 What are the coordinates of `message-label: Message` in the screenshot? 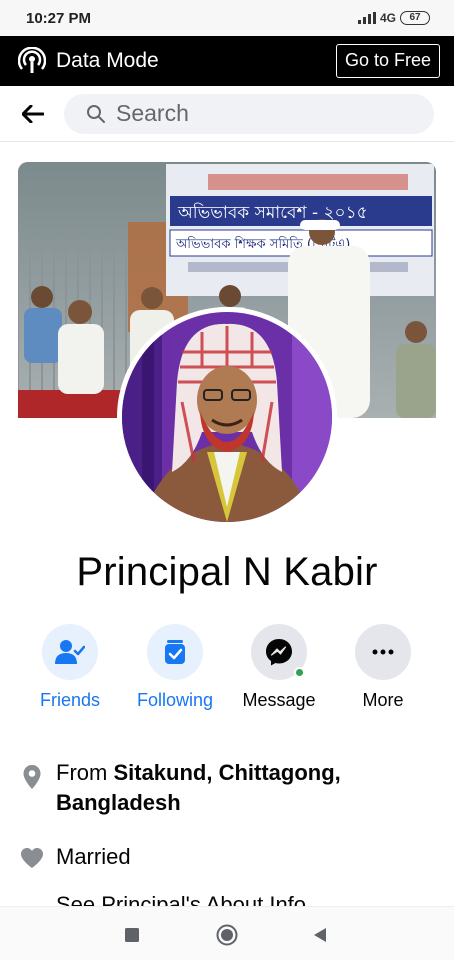 It's located at (279, 700).